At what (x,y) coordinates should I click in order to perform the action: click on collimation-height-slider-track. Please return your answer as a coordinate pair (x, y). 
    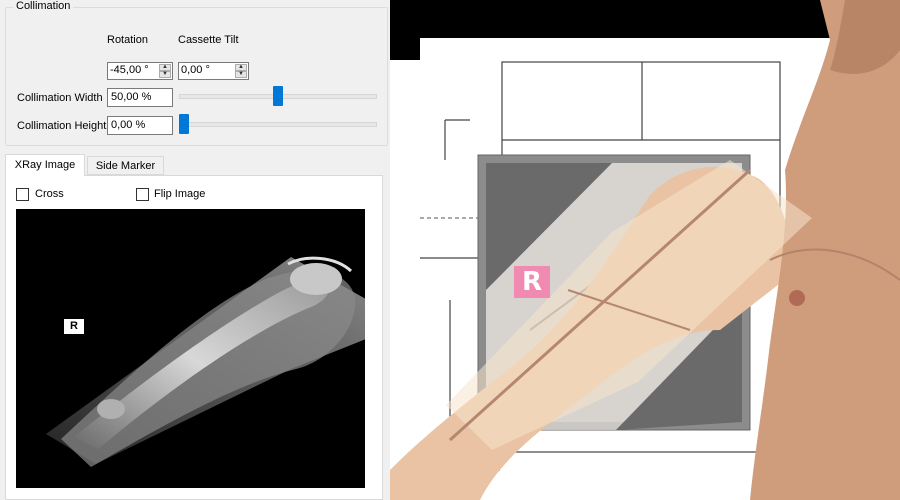
    Looking at the image, I should click on (278, 124).